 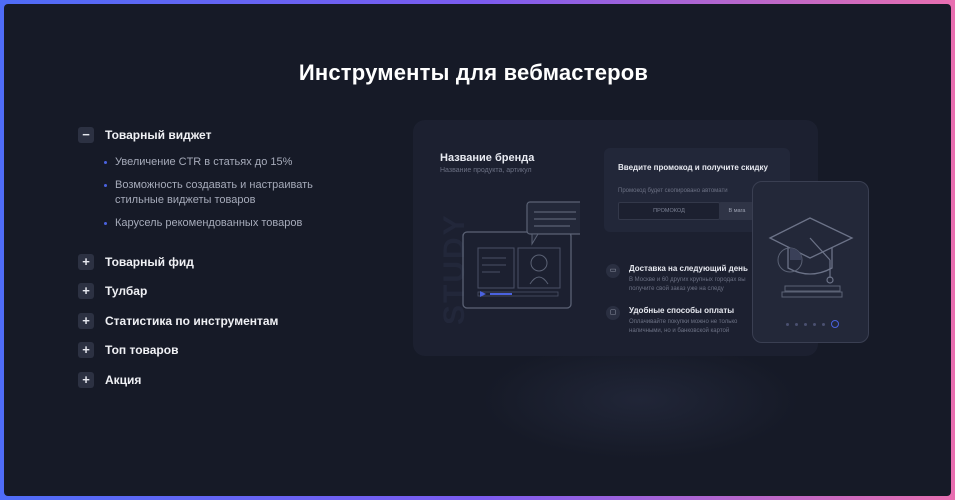 I want to click on carousel-dot-active, so click(x=835, y=324).